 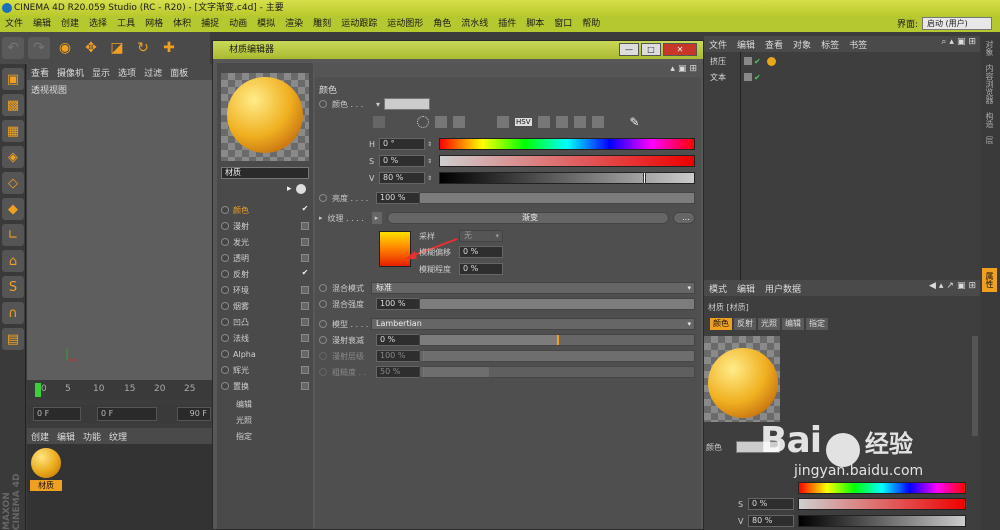 I want to click on texture-mode-icon: ▩, so click(x=13, y=105).